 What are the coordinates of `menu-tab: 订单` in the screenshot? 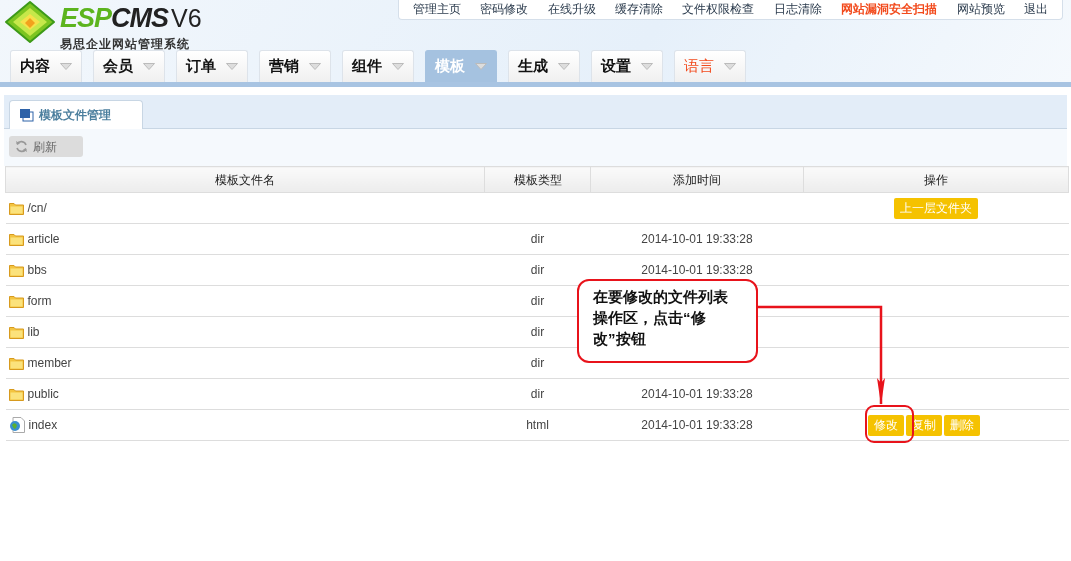 It's located at (212, 66).